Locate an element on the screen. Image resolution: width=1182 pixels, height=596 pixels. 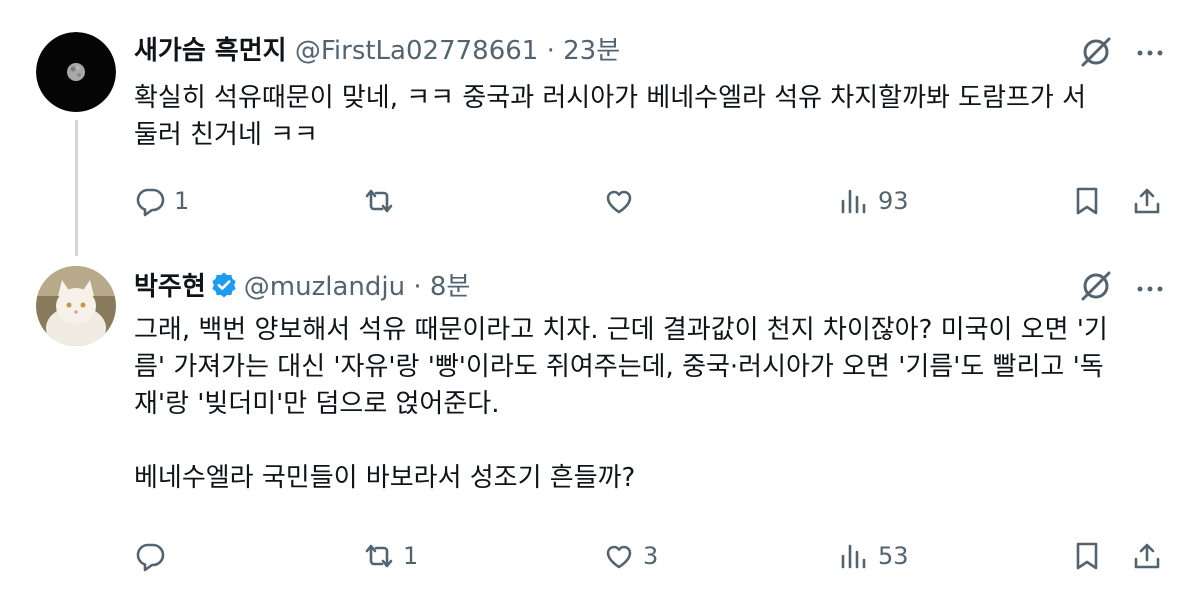
tweet-2-header: 박주현 @muzlandju · 8분 is located at coordinates (302, 287).